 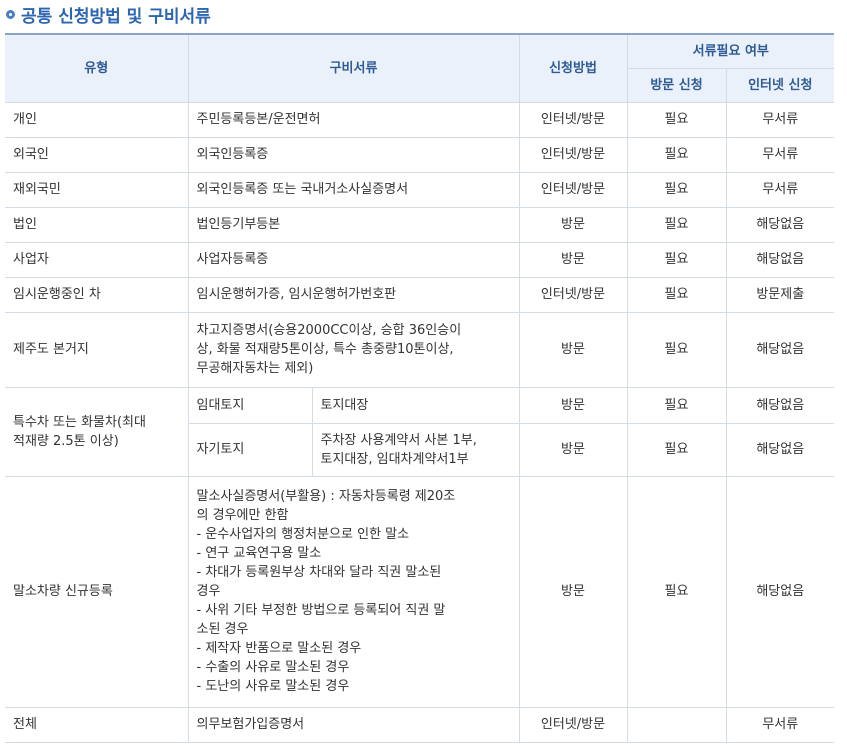 What do you see at coordinates (116, 16) in the screenshot?
I see `section-title: 공통 신청방법 및 구비서류` at bounding box center [116, 16].